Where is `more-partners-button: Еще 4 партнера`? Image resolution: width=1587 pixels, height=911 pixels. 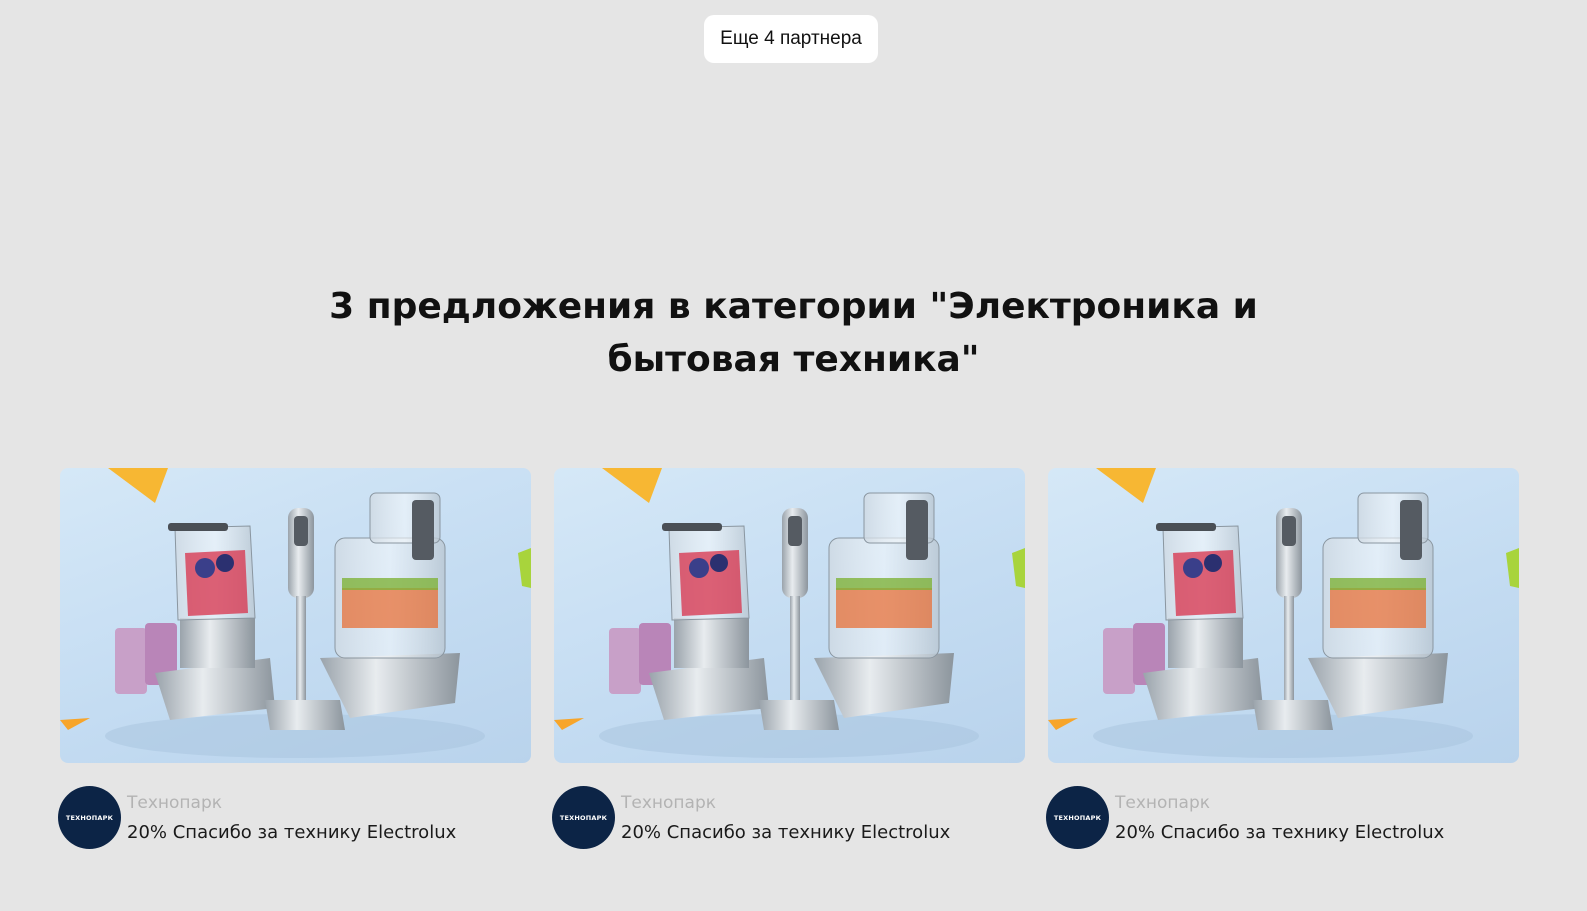 more-partners-button: Еще 4 партнера is located at coordinates (791, 39).